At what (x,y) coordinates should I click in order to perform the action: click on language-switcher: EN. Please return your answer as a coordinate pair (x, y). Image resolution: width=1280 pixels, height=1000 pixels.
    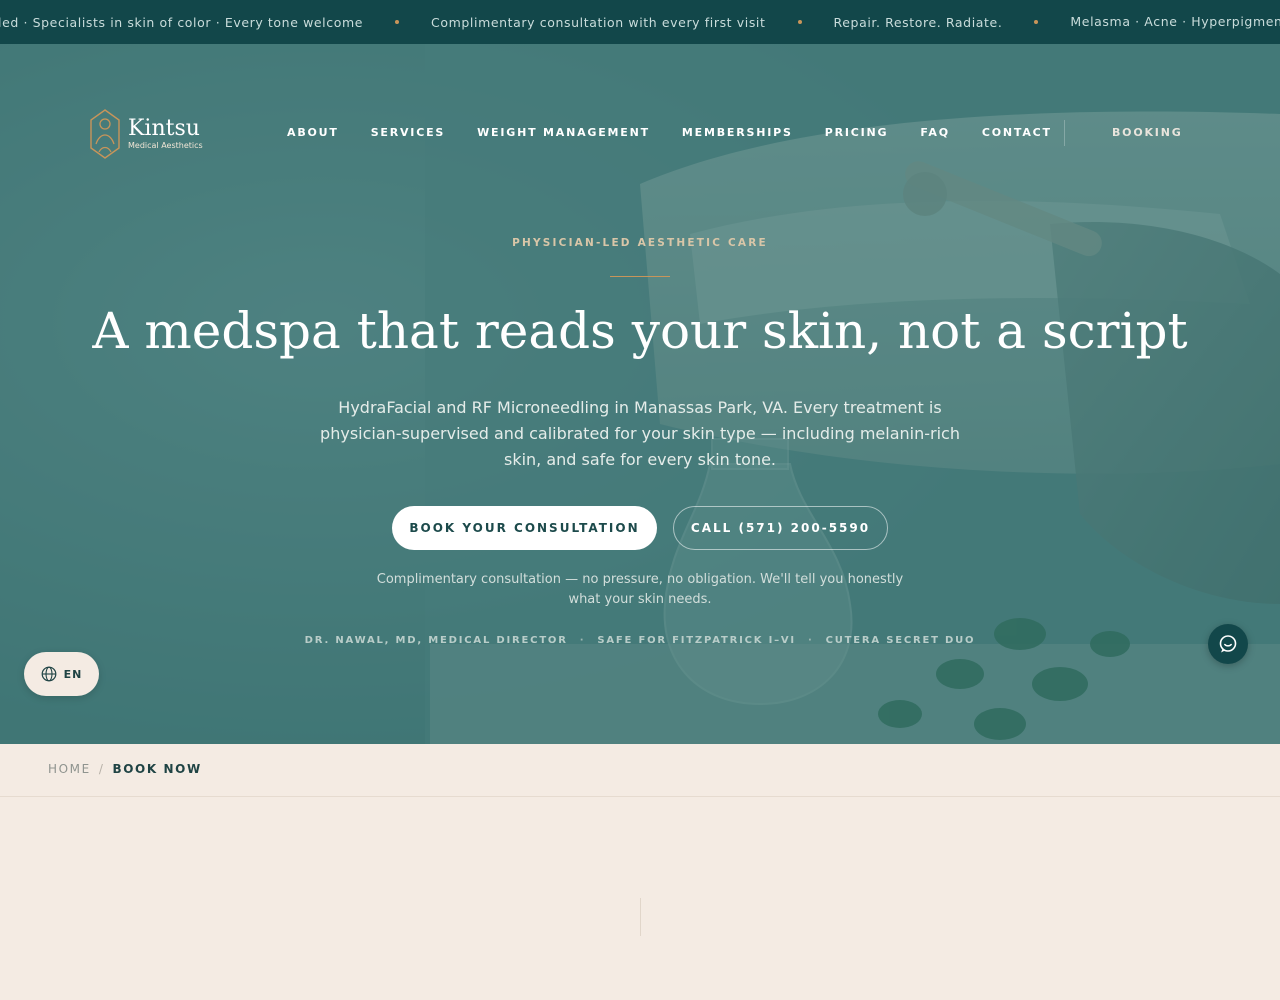
    Looking at the image, I should click on (61, 674).